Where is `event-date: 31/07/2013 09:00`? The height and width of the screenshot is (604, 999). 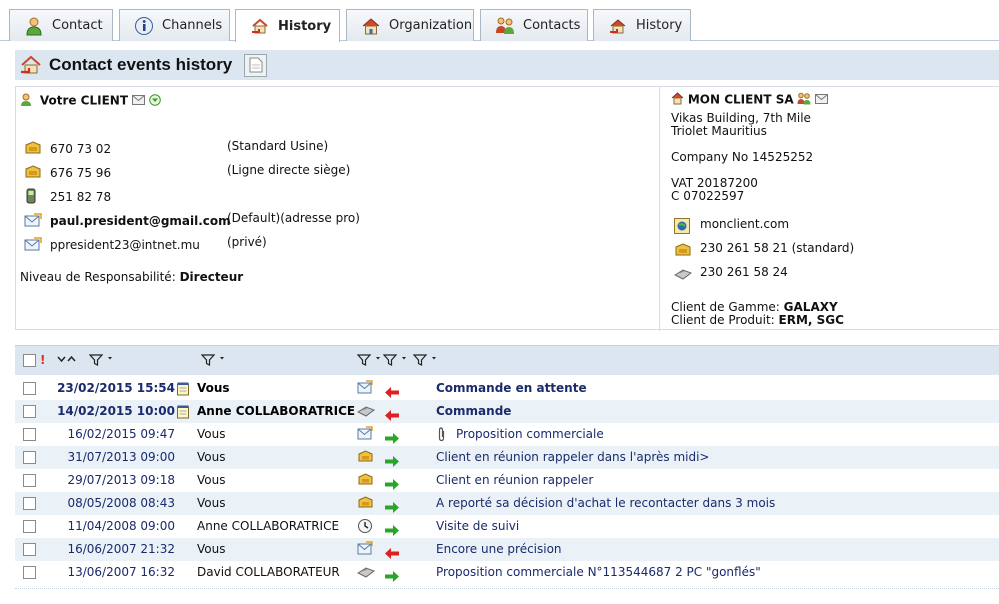 event-date: 31/07/2013 09:00 is located at coordinates (95, 457).